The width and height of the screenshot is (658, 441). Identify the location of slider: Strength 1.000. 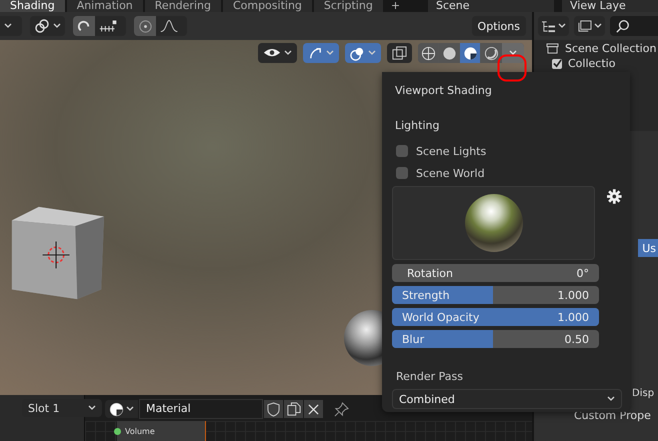
(495, 295).